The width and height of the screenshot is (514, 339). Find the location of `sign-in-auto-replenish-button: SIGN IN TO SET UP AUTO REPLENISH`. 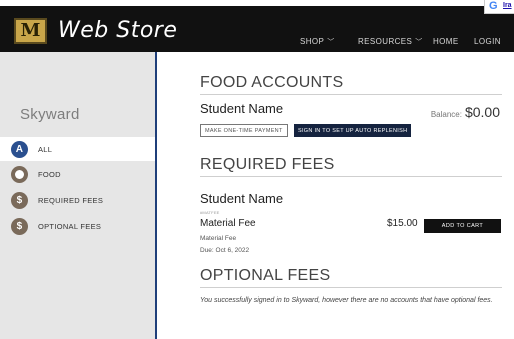

sign-in-auto-replenish-button: SIGN IN TO SET UP AUTO REPLENISH is located at coordinates (353, 130).